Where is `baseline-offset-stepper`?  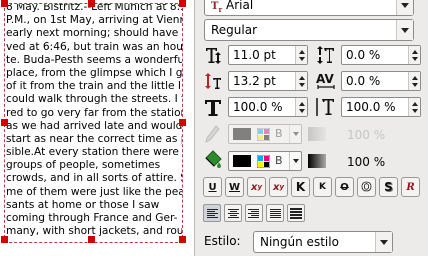 baseline-offset-stepper is located at coordinates (414, 55).